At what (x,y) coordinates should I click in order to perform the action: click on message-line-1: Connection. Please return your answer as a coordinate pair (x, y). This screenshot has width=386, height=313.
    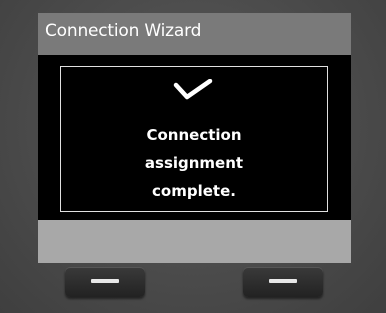
    Looking at the image, I should click on (194, 135).